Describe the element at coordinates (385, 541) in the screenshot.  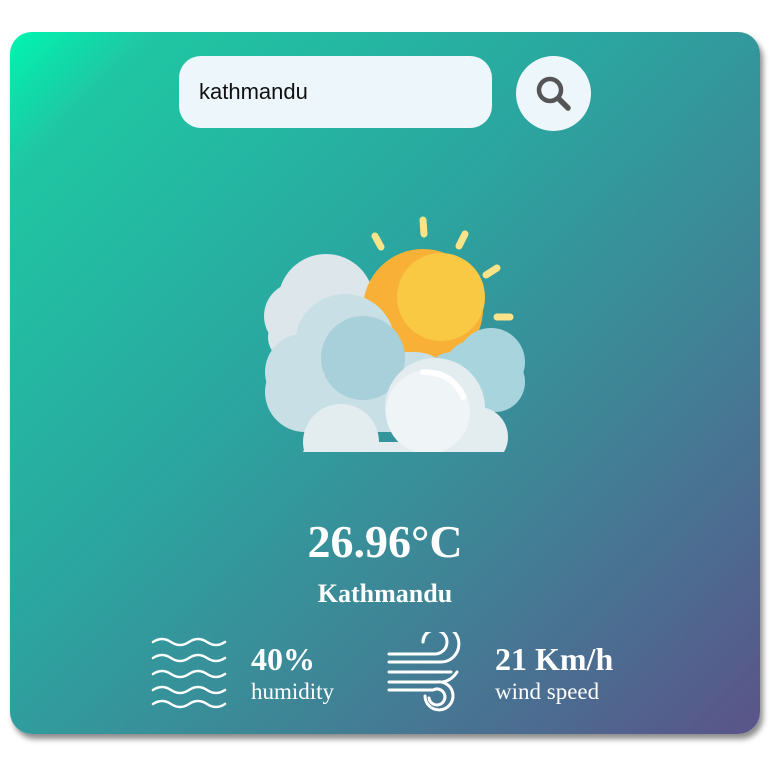
I see `temperature: 26.96°C` at that location.